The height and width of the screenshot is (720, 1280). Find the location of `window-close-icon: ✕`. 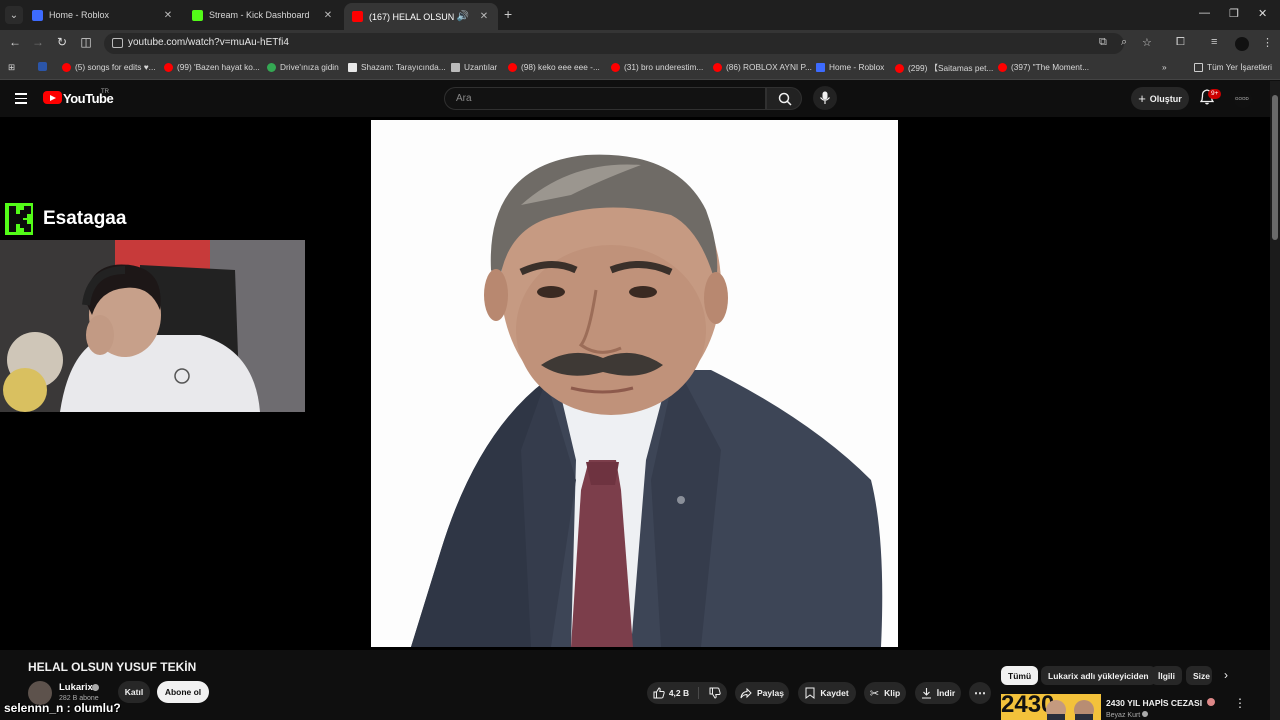

window-close-icon: ✕ is located at coordinates (1262, 13).